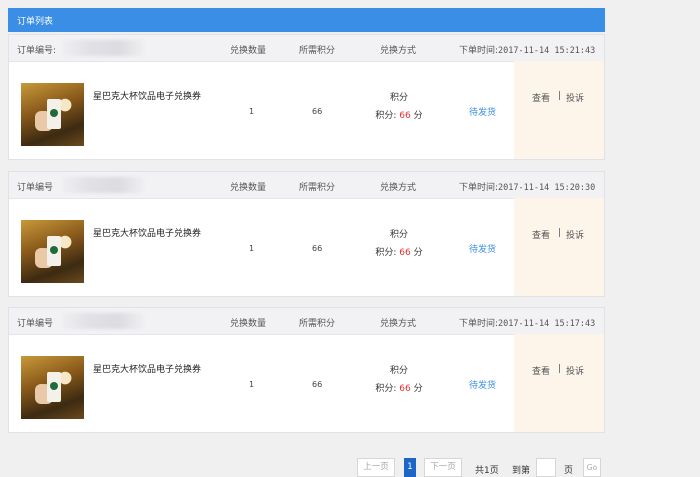 The width and height of the screenshot is (700, 477). What do you see at coordinates (521, 471) in the screenshot?
I see `goto-label: 到第` at bounding box center [521, 471].